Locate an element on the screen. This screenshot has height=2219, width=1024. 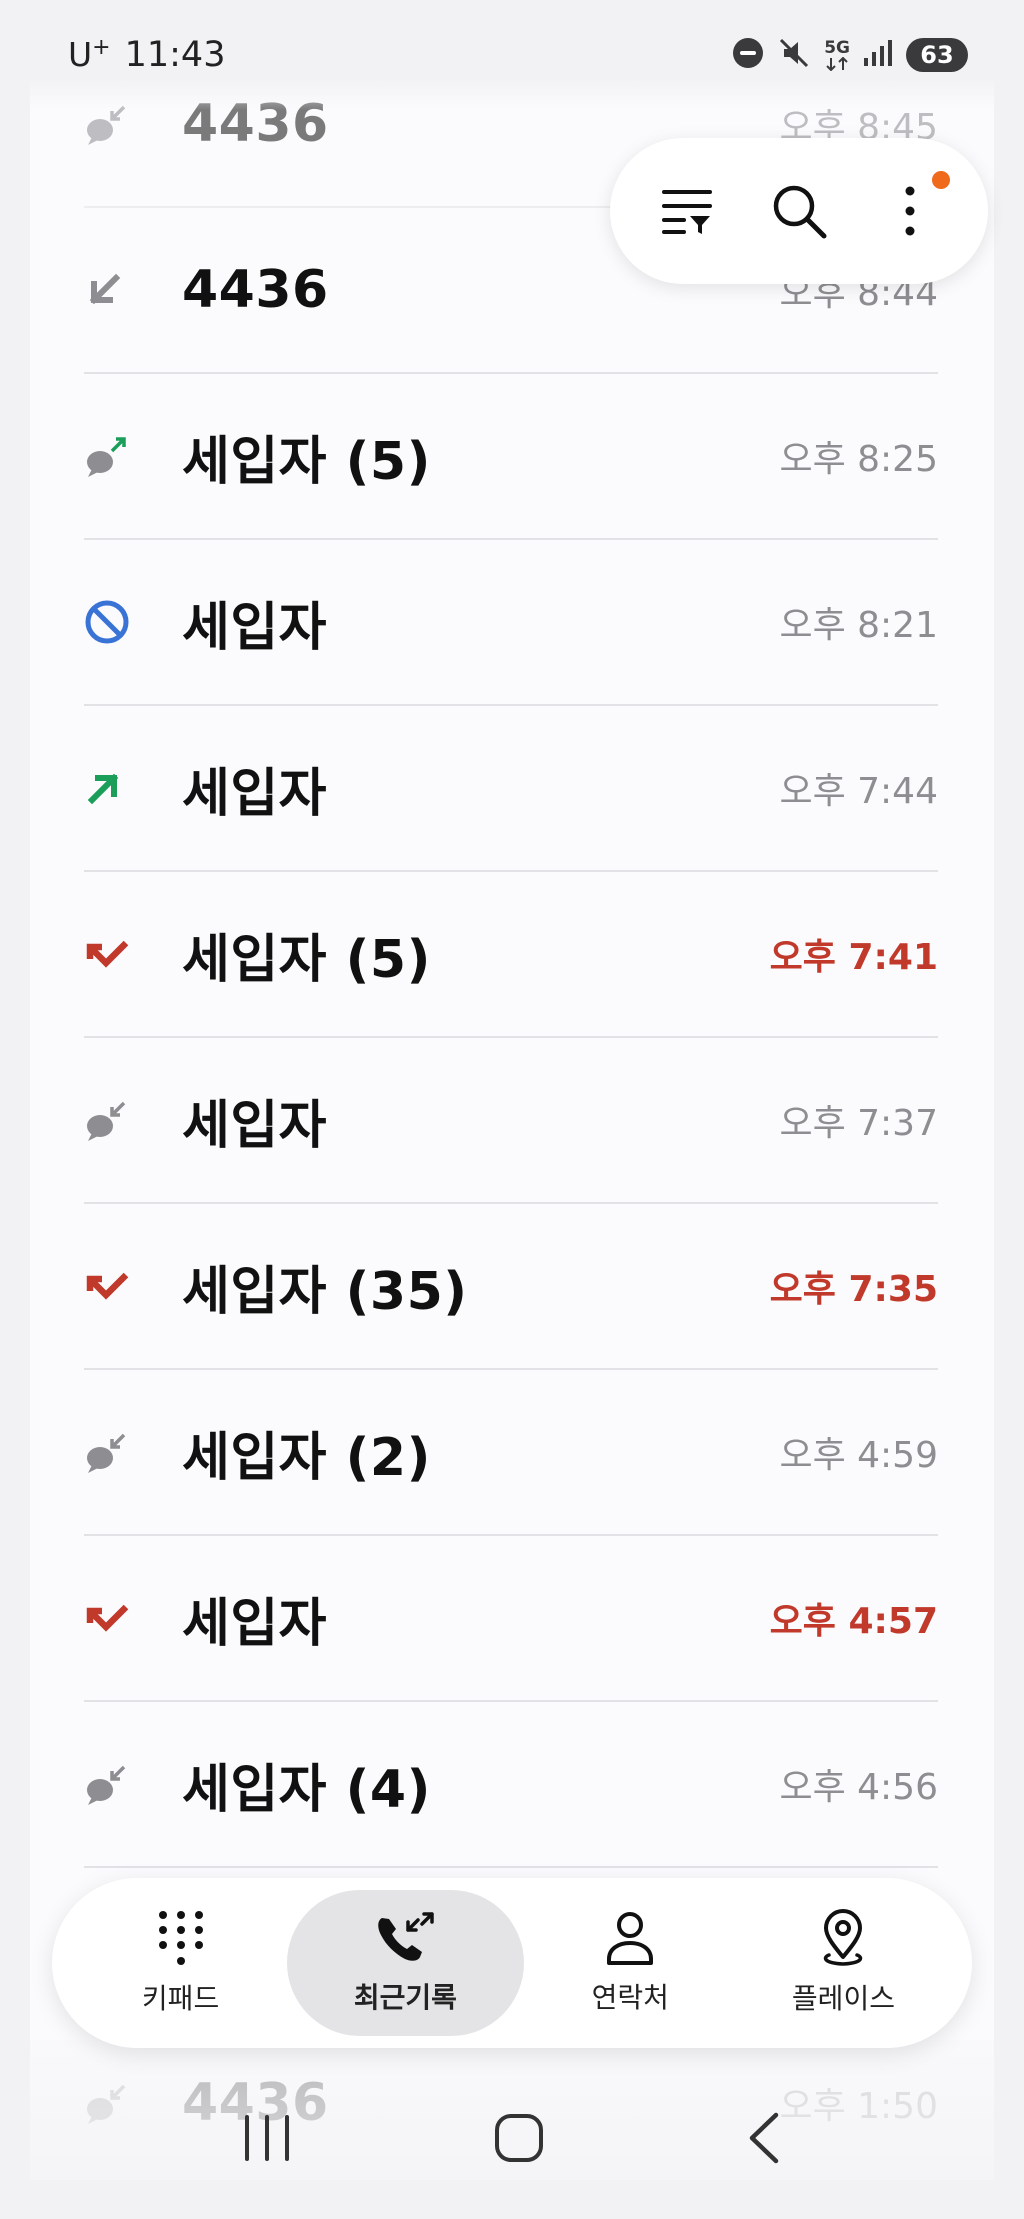
call-log-row: 세입자 (2) 오후 4:59 is located at coordinates (511, 1453).